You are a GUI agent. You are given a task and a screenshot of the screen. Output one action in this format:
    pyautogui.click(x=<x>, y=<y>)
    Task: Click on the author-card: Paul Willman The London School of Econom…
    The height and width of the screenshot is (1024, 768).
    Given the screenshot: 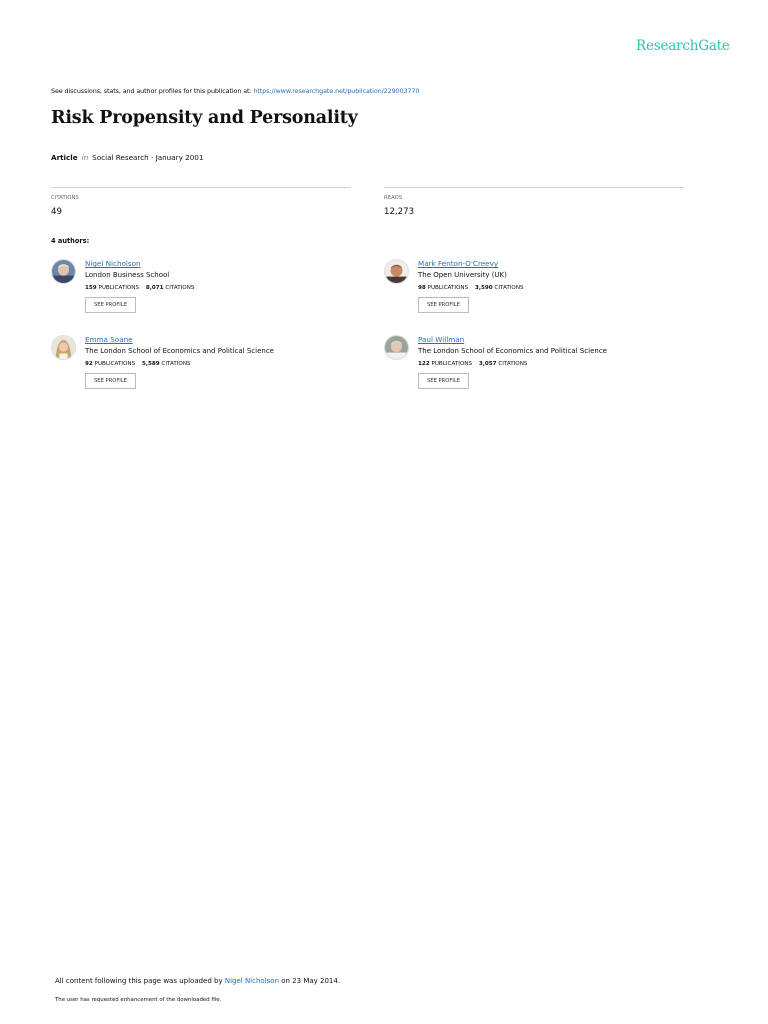 What is the action you would take?
    pyautogui.click(x=534, y=370)
    